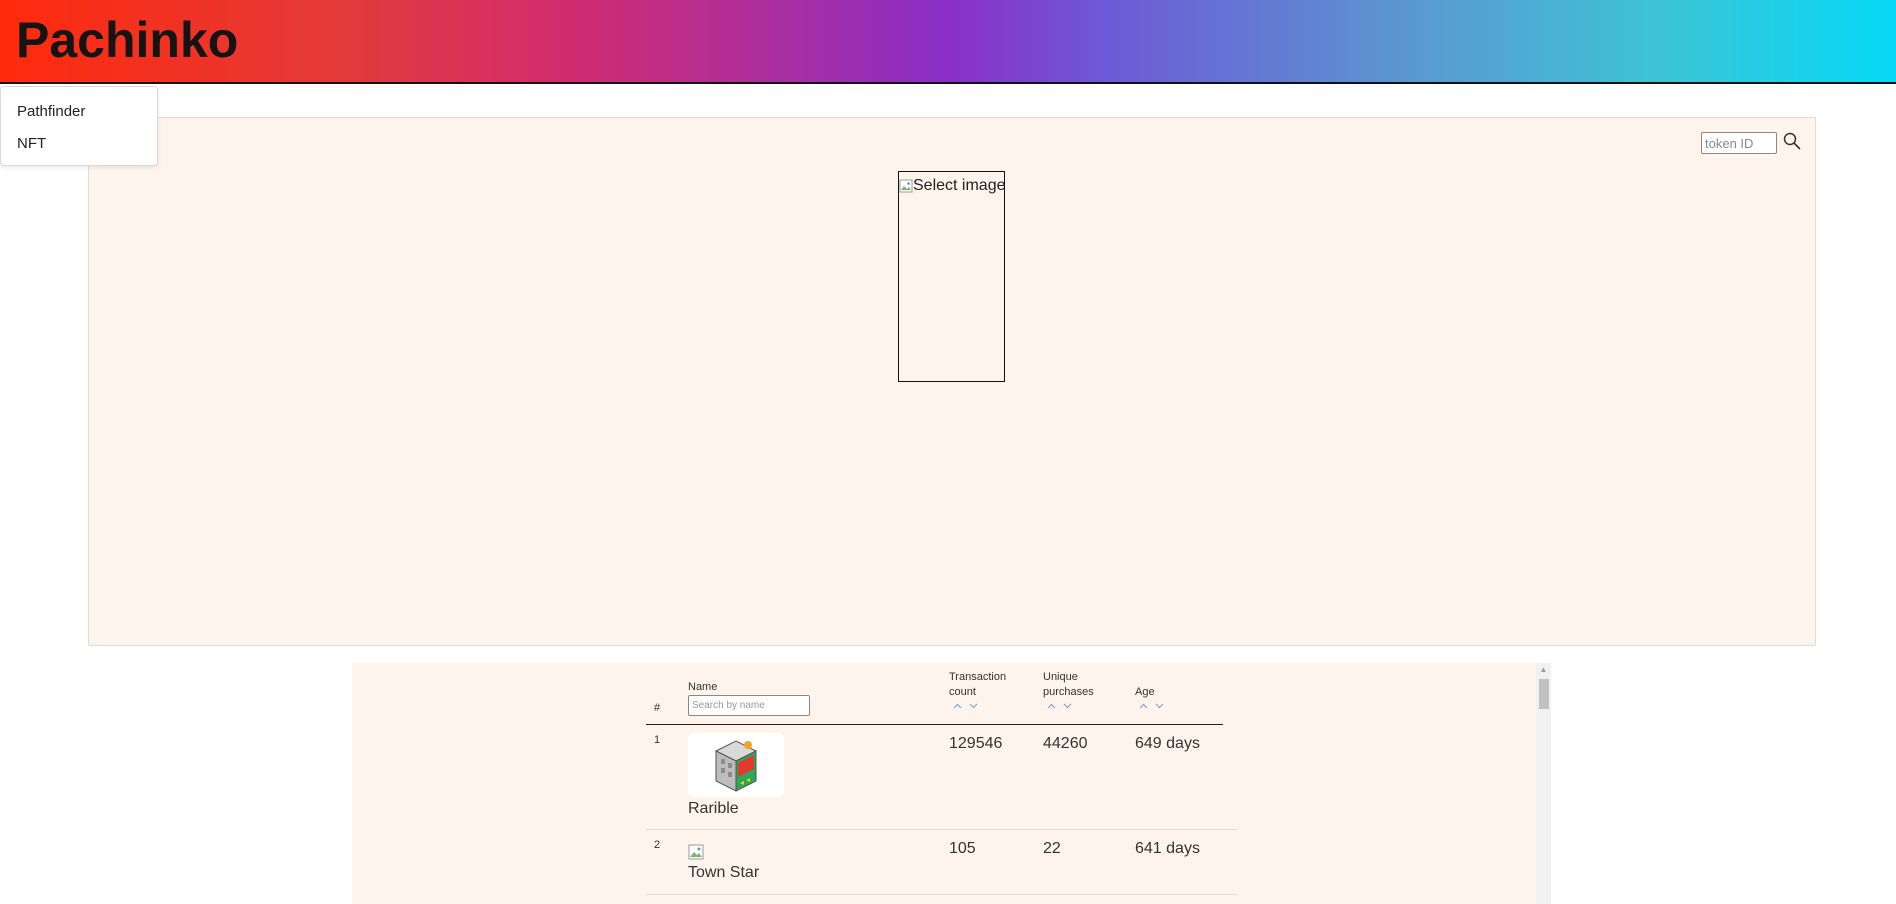  What do you see at coordinates (79, 126) in the screenshot?
I see `nav-dropdown-menu: Pathfinder NFT` at bounding box center [79, 126].